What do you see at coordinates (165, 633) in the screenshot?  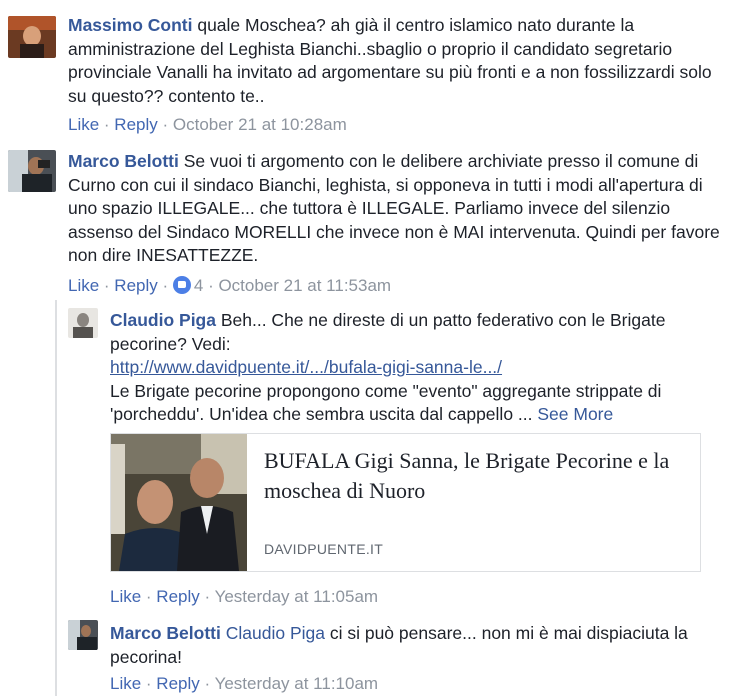 I see `reply-author: Marco Belotti` at bounding box center [165, 633].